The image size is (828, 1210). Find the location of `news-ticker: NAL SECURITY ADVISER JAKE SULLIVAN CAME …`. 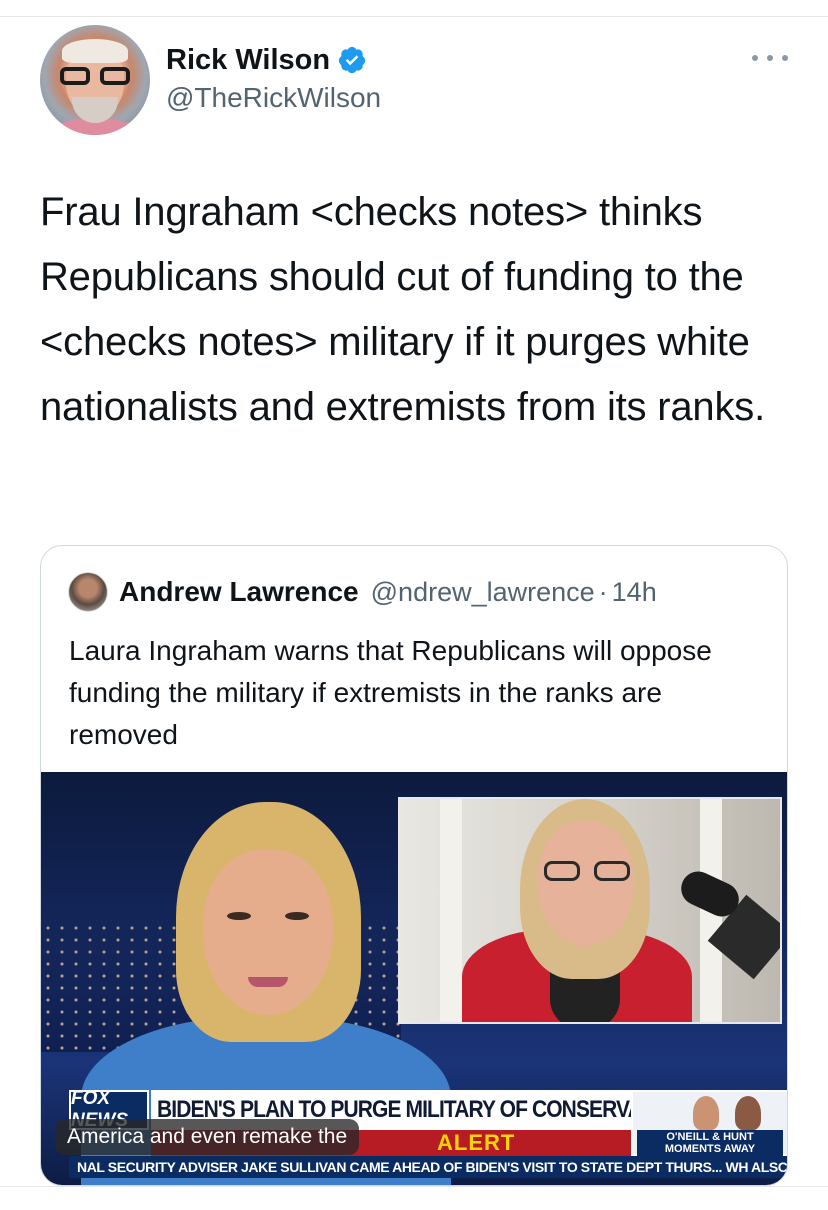

news-ticker: NAL SECURITY ADVISER JAKE SULLIVAN CAME … is located at coordinates (428, 1167).